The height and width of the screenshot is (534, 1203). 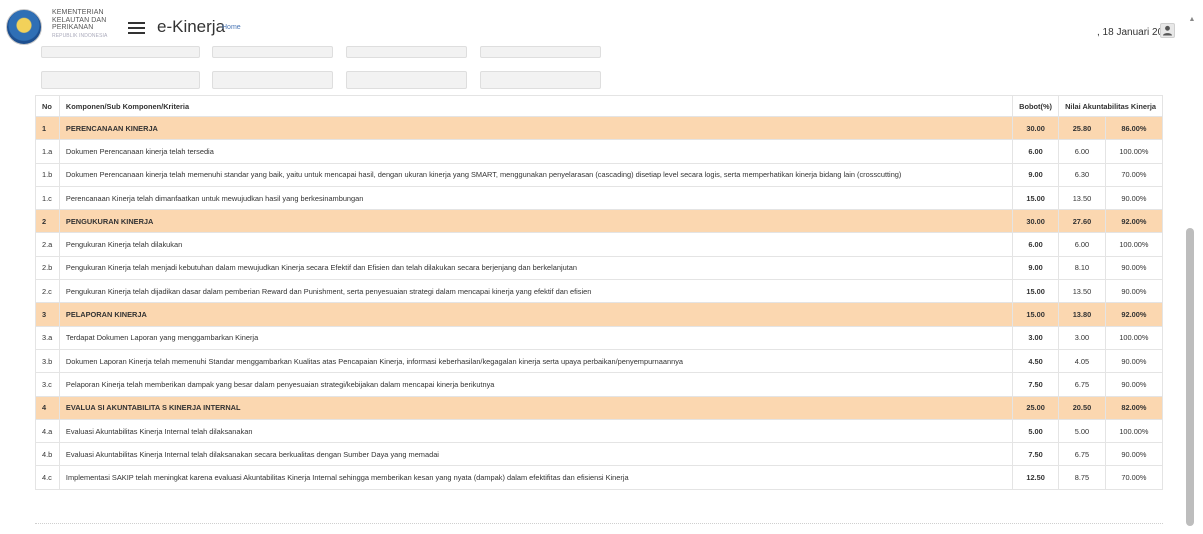 I want to click on row-value: 5.00, so click(x=1082, y=431).